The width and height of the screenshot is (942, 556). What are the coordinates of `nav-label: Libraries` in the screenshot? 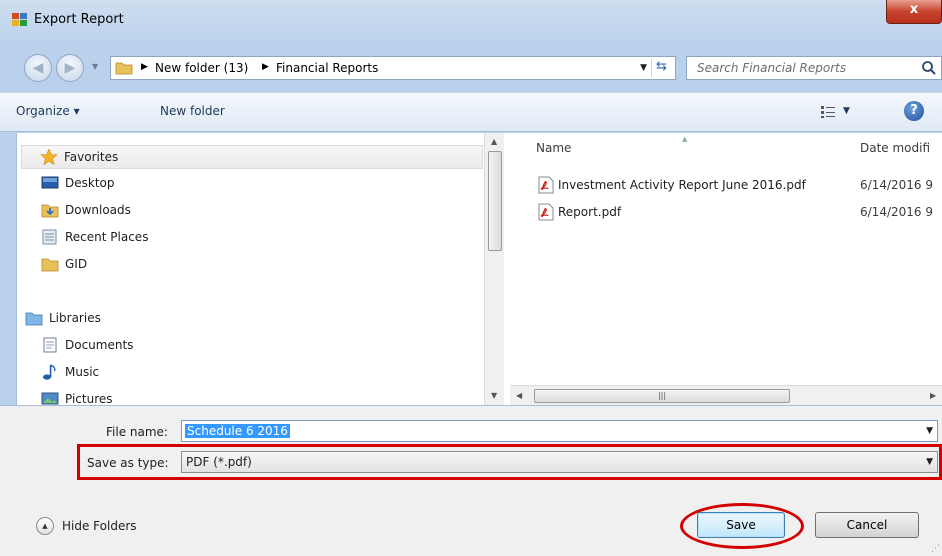 It's located at (75, 318).